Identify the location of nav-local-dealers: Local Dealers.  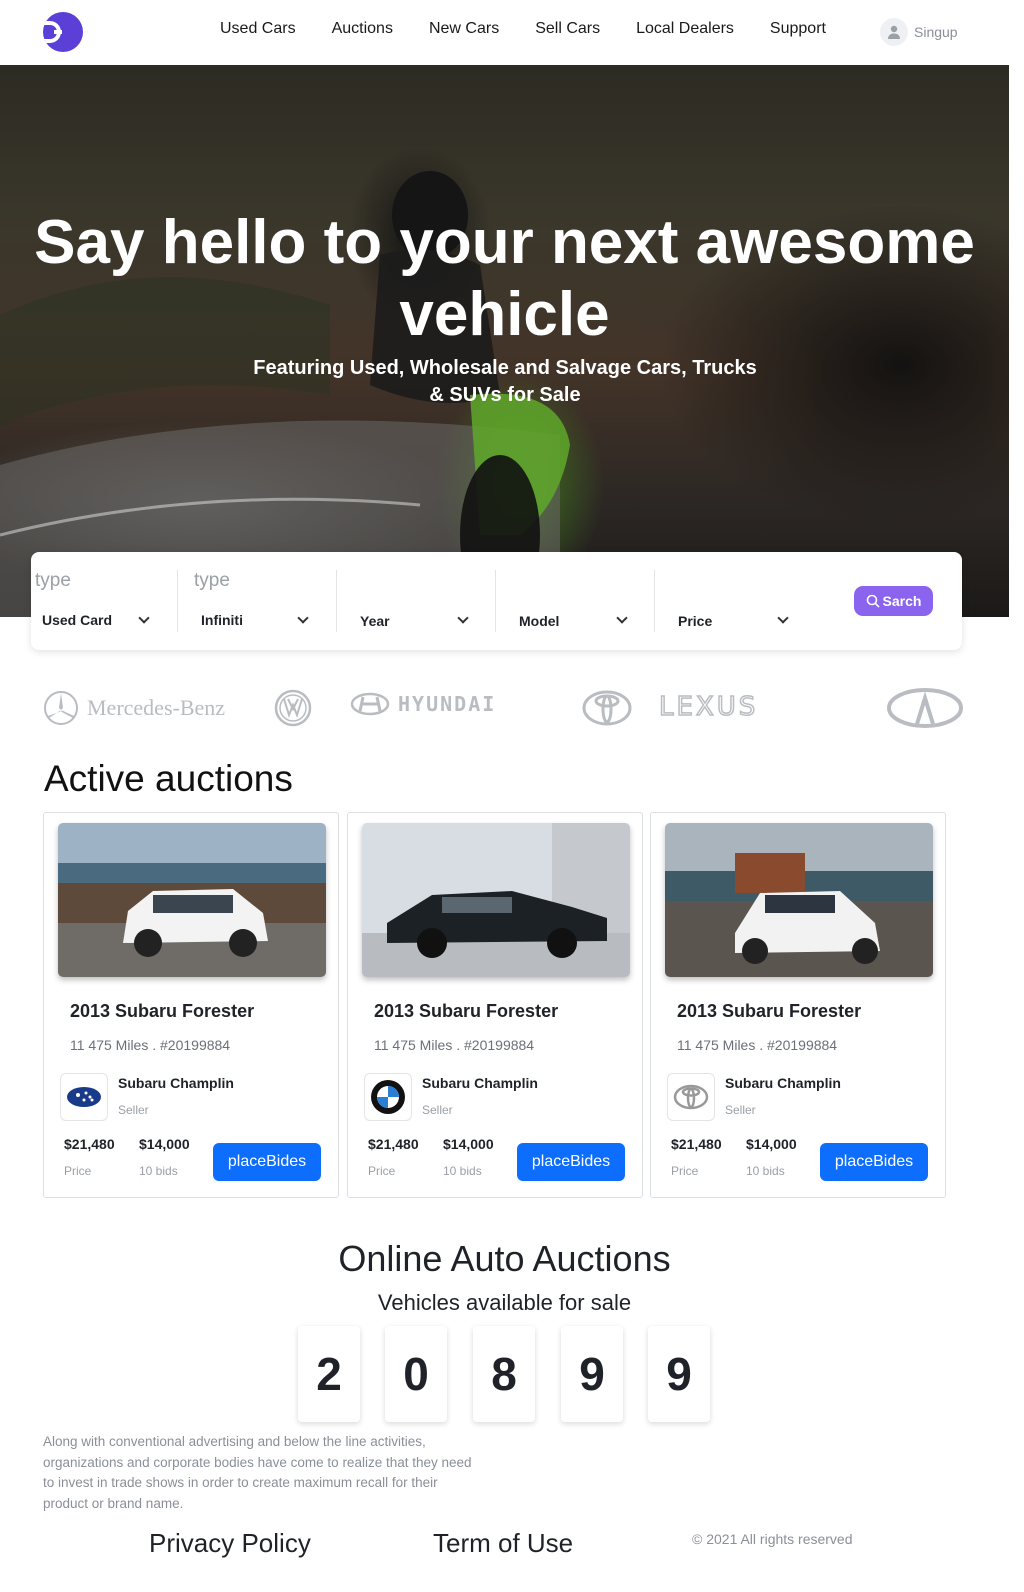
(685, 29).